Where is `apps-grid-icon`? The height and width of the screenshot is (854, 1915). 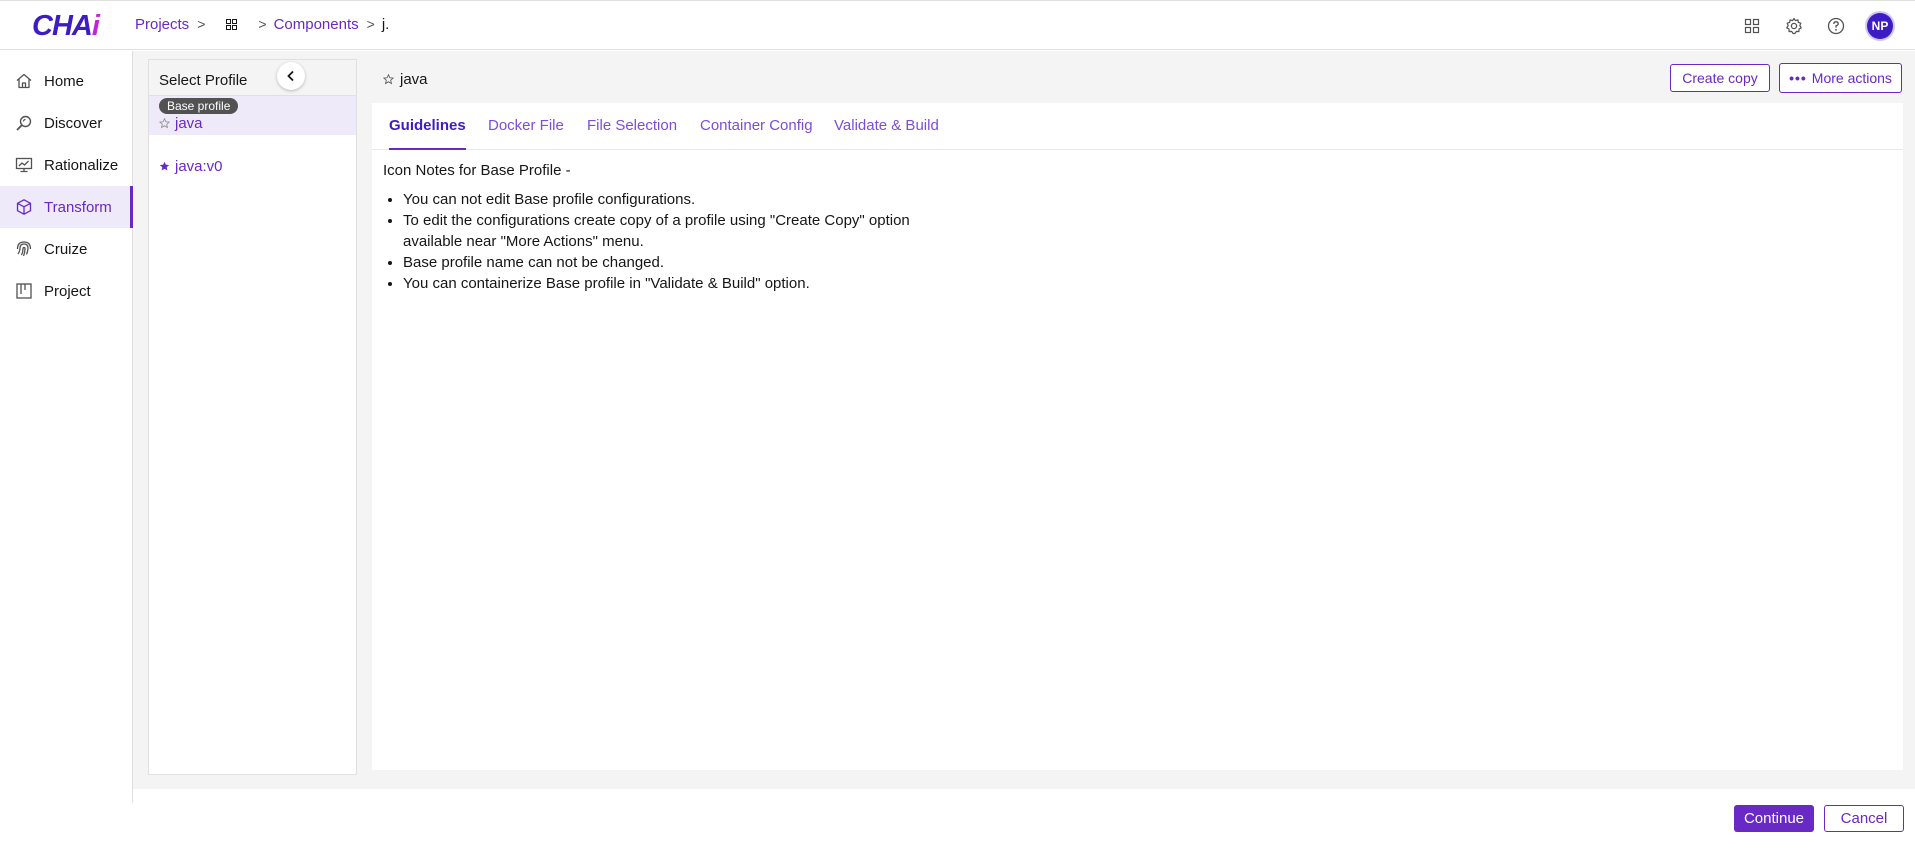
apps-grid-icon is located at coordinates (1752, 26).